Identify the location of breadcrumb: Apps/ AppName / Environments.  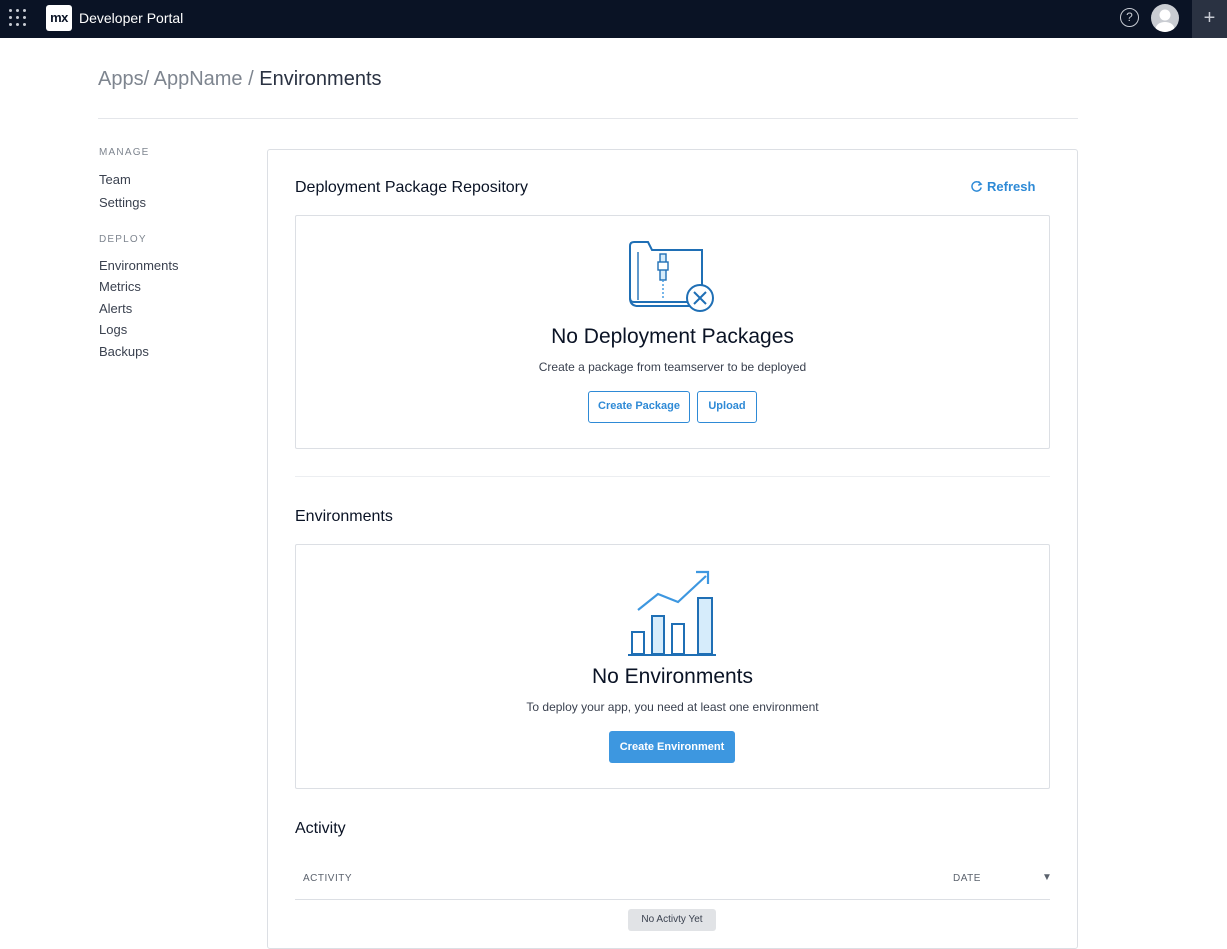
(240, 79).